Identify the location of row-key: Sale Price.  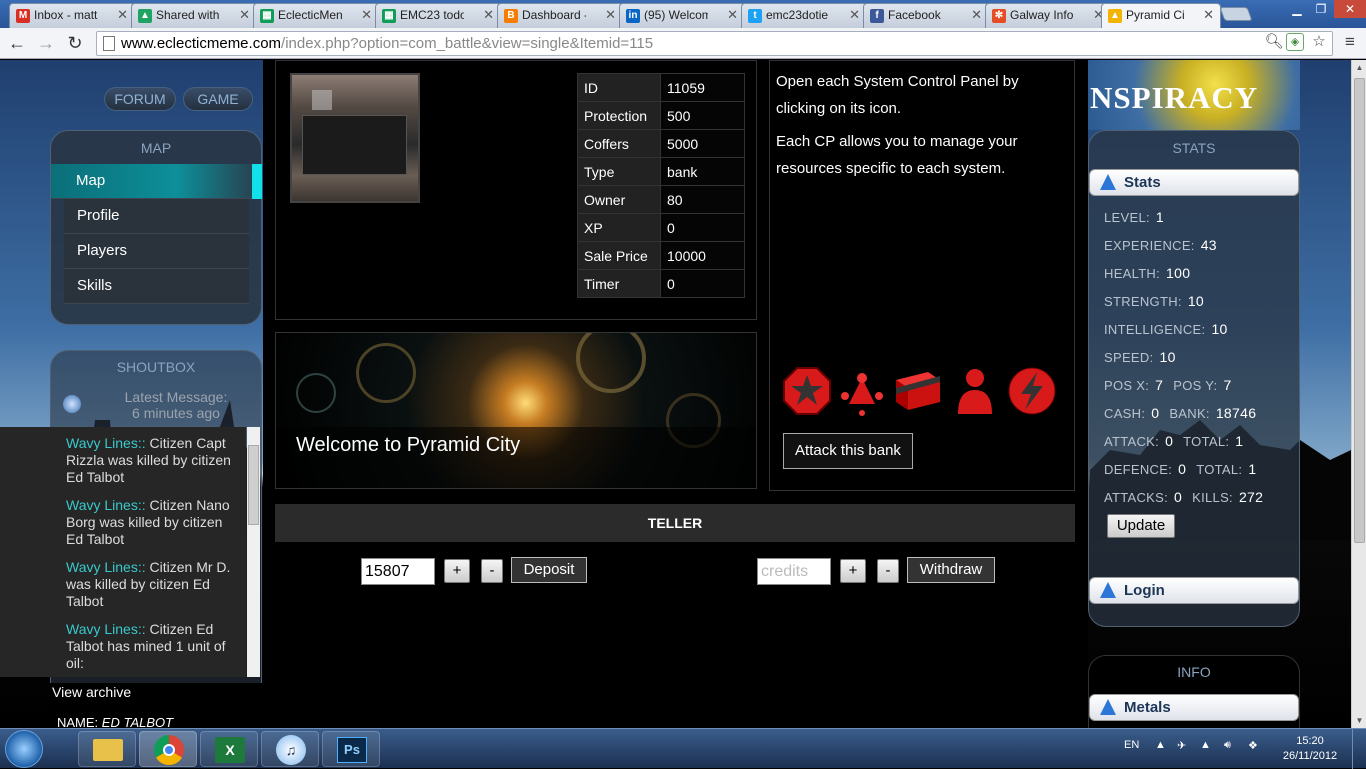
(619, 255).